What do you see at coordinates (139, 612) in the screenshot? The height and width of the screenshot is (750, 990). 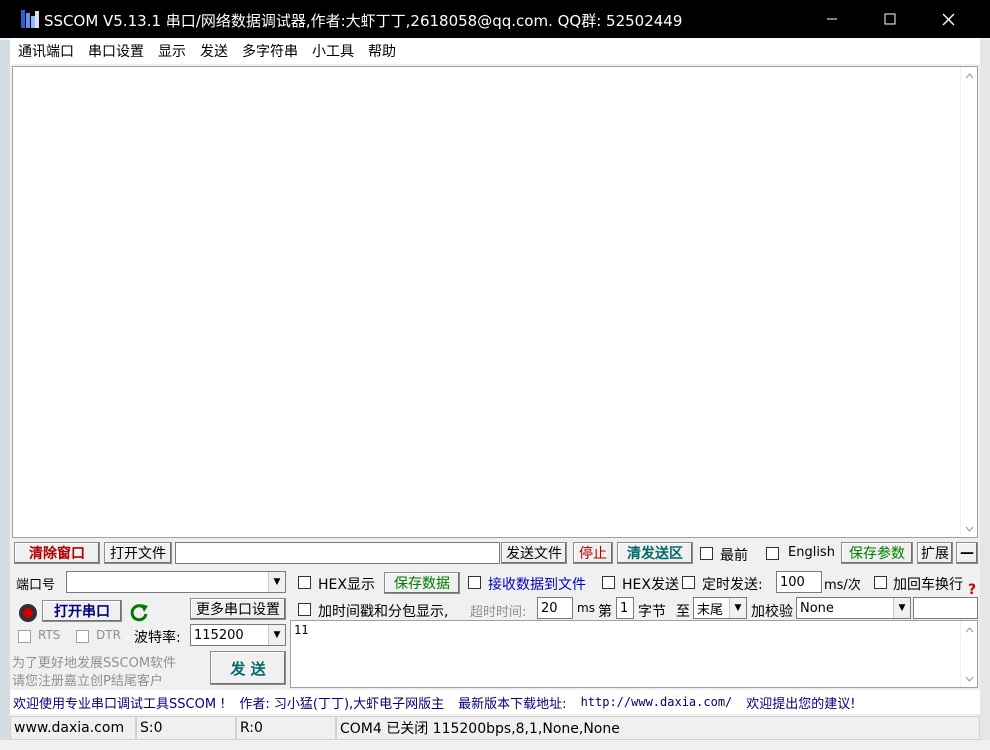 I see `refresh-icon` at bounding box center [139, 612].